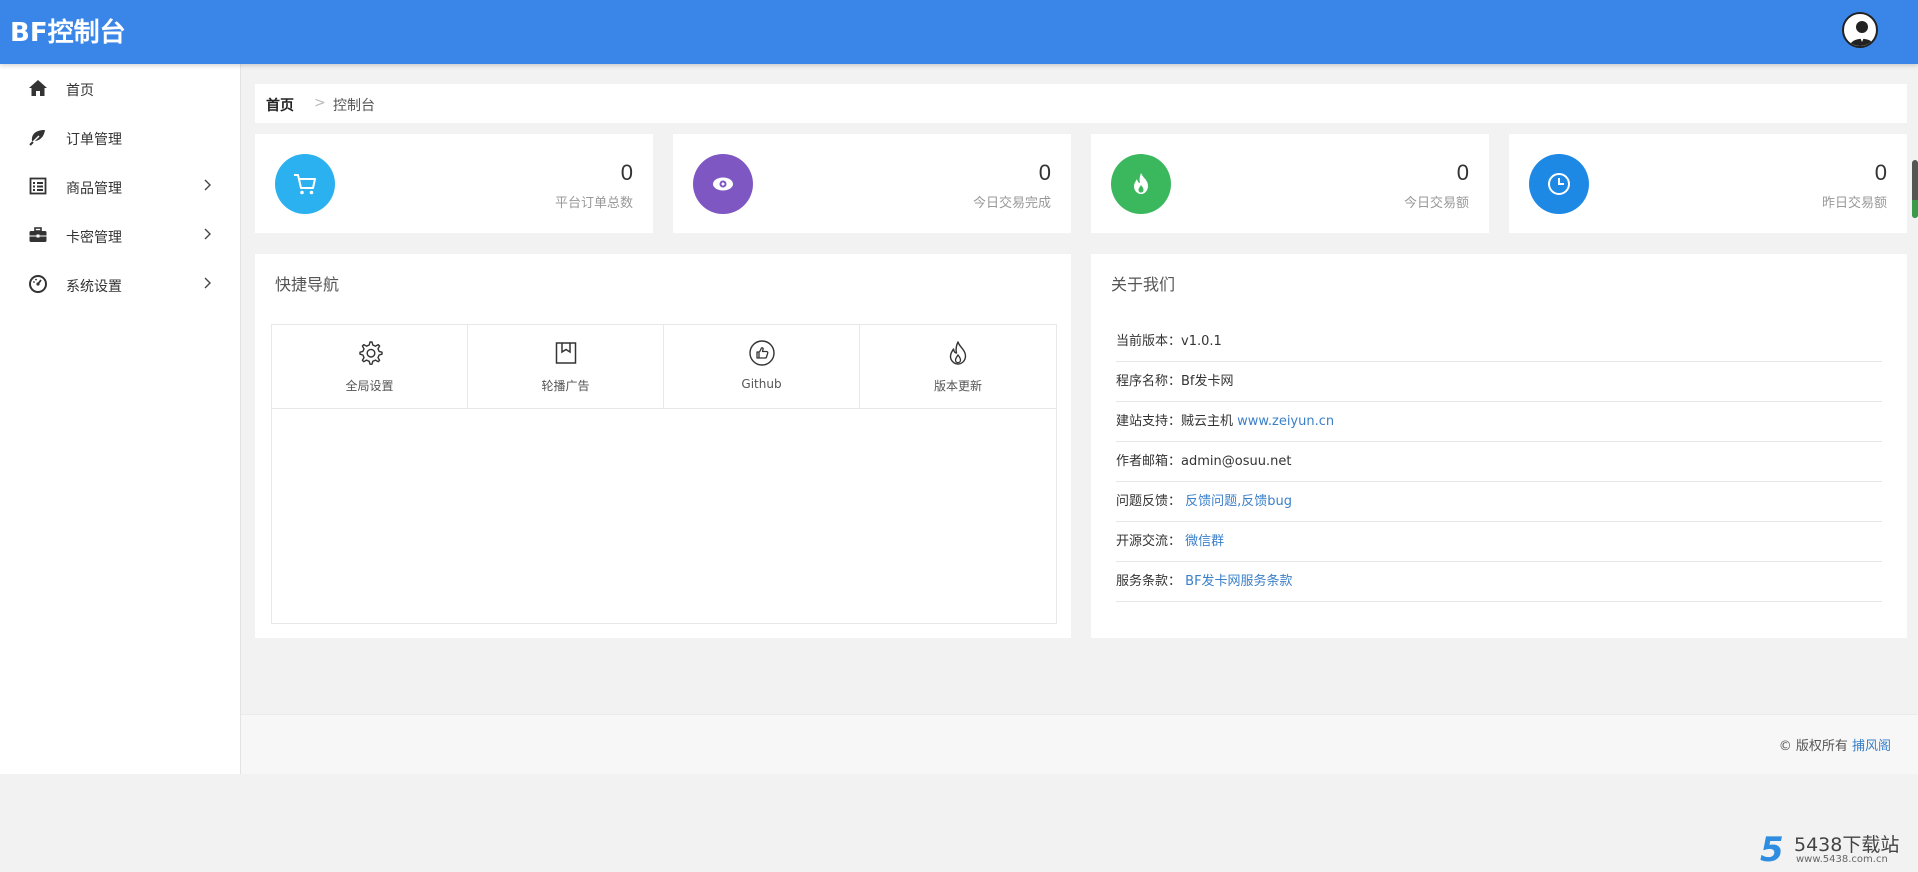 Image resolution: width=1918 pixels, height=872 pixels. I want to click on sidebar-item-orders: 订单管理, so click(120, 137).